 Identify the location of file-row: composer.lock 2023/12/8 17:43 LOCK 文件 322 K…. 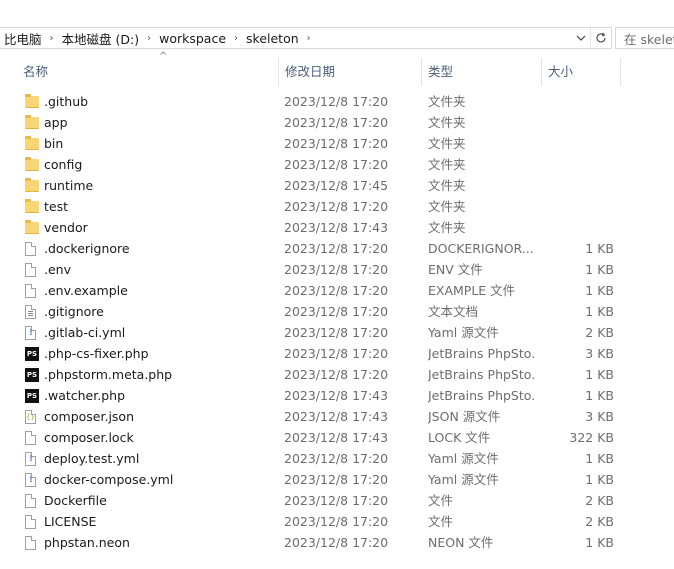
(337, 437).